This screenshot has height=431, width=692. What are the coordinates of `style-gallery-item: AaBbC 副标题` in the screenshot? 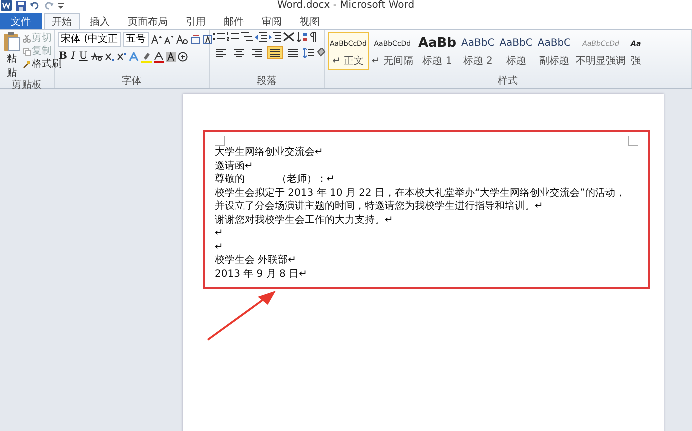 It's located at (555, 51).